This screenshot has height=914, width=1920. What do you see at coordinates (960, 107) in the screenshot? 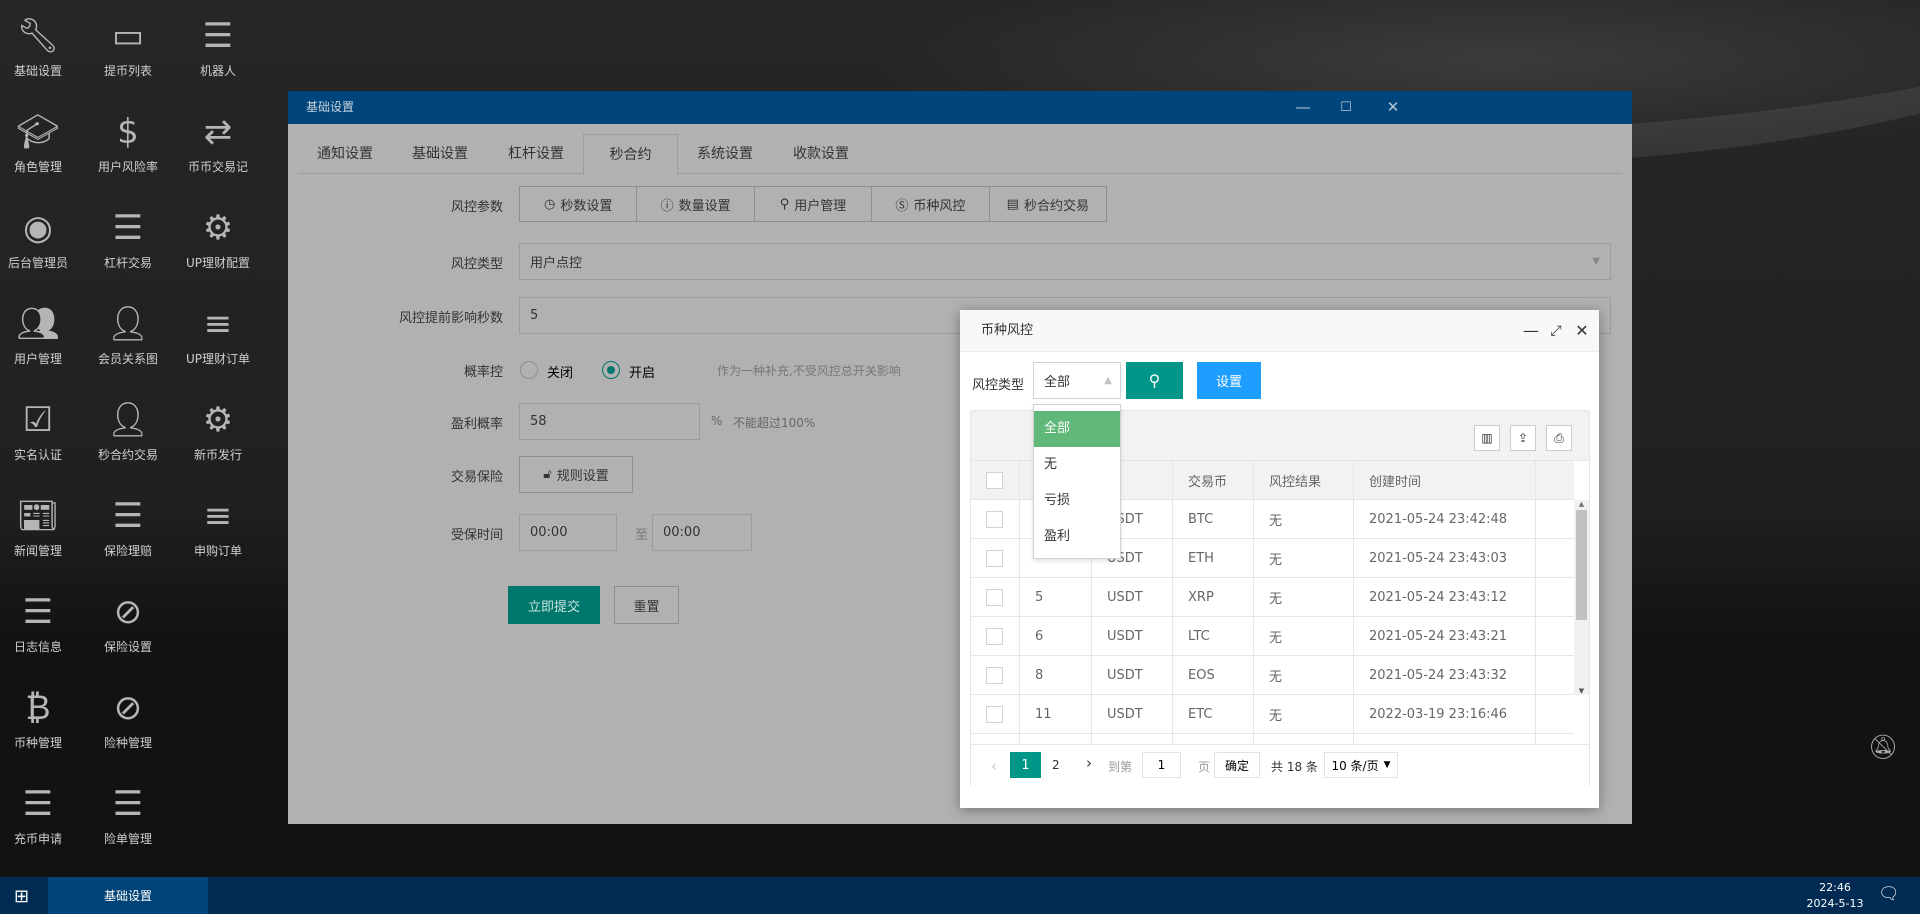
I see `window-titlebar: 基础设置 — ☐ ✕` at bounding box center [960, 107].